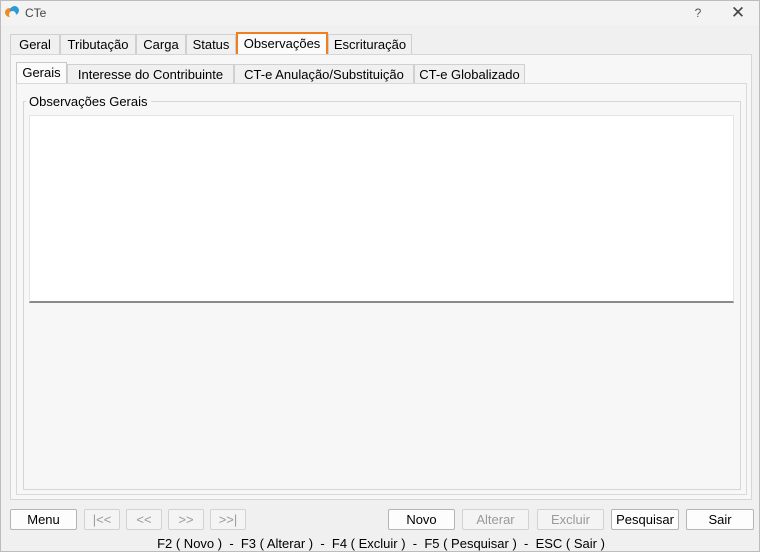 This screenshot has width=760, height=552. I want to click on next-record-button: >>, so click(186, 519).